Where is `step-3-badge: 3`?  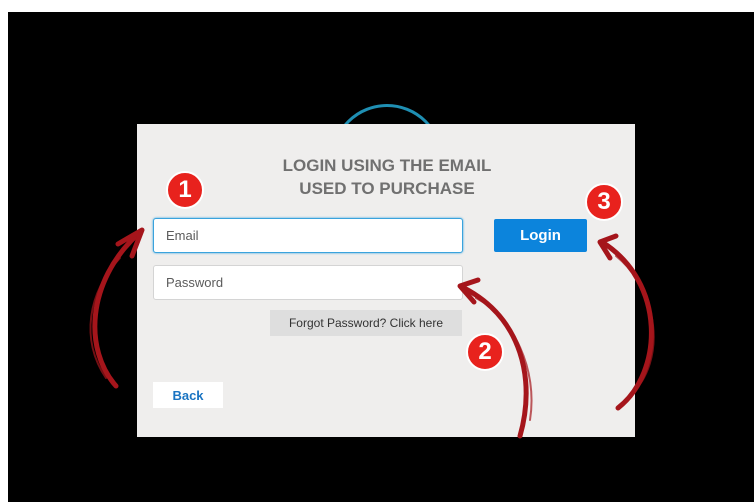
step-3-badge: 3 is located at coordinates (604, 202).